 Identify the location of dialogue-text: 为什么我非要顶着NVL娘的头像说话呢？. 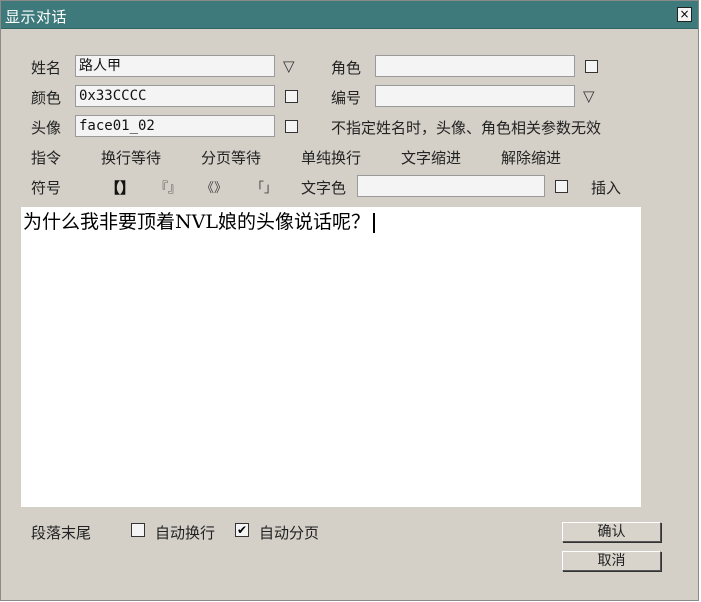
(199, 220).